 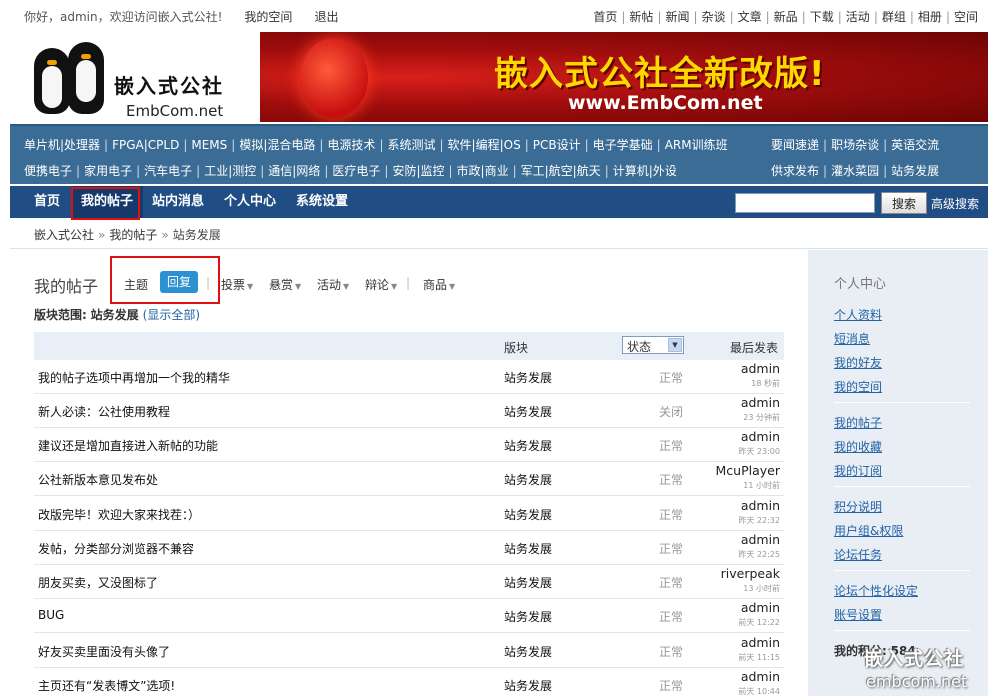 I want to click on category-link: 电源技术, so click(x=351, y=145).